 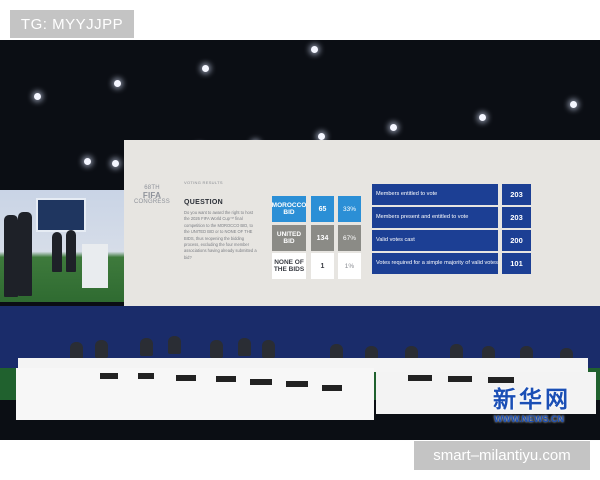 I want to click on result-label-united: UNITED BID, so click(x=289, y=238).